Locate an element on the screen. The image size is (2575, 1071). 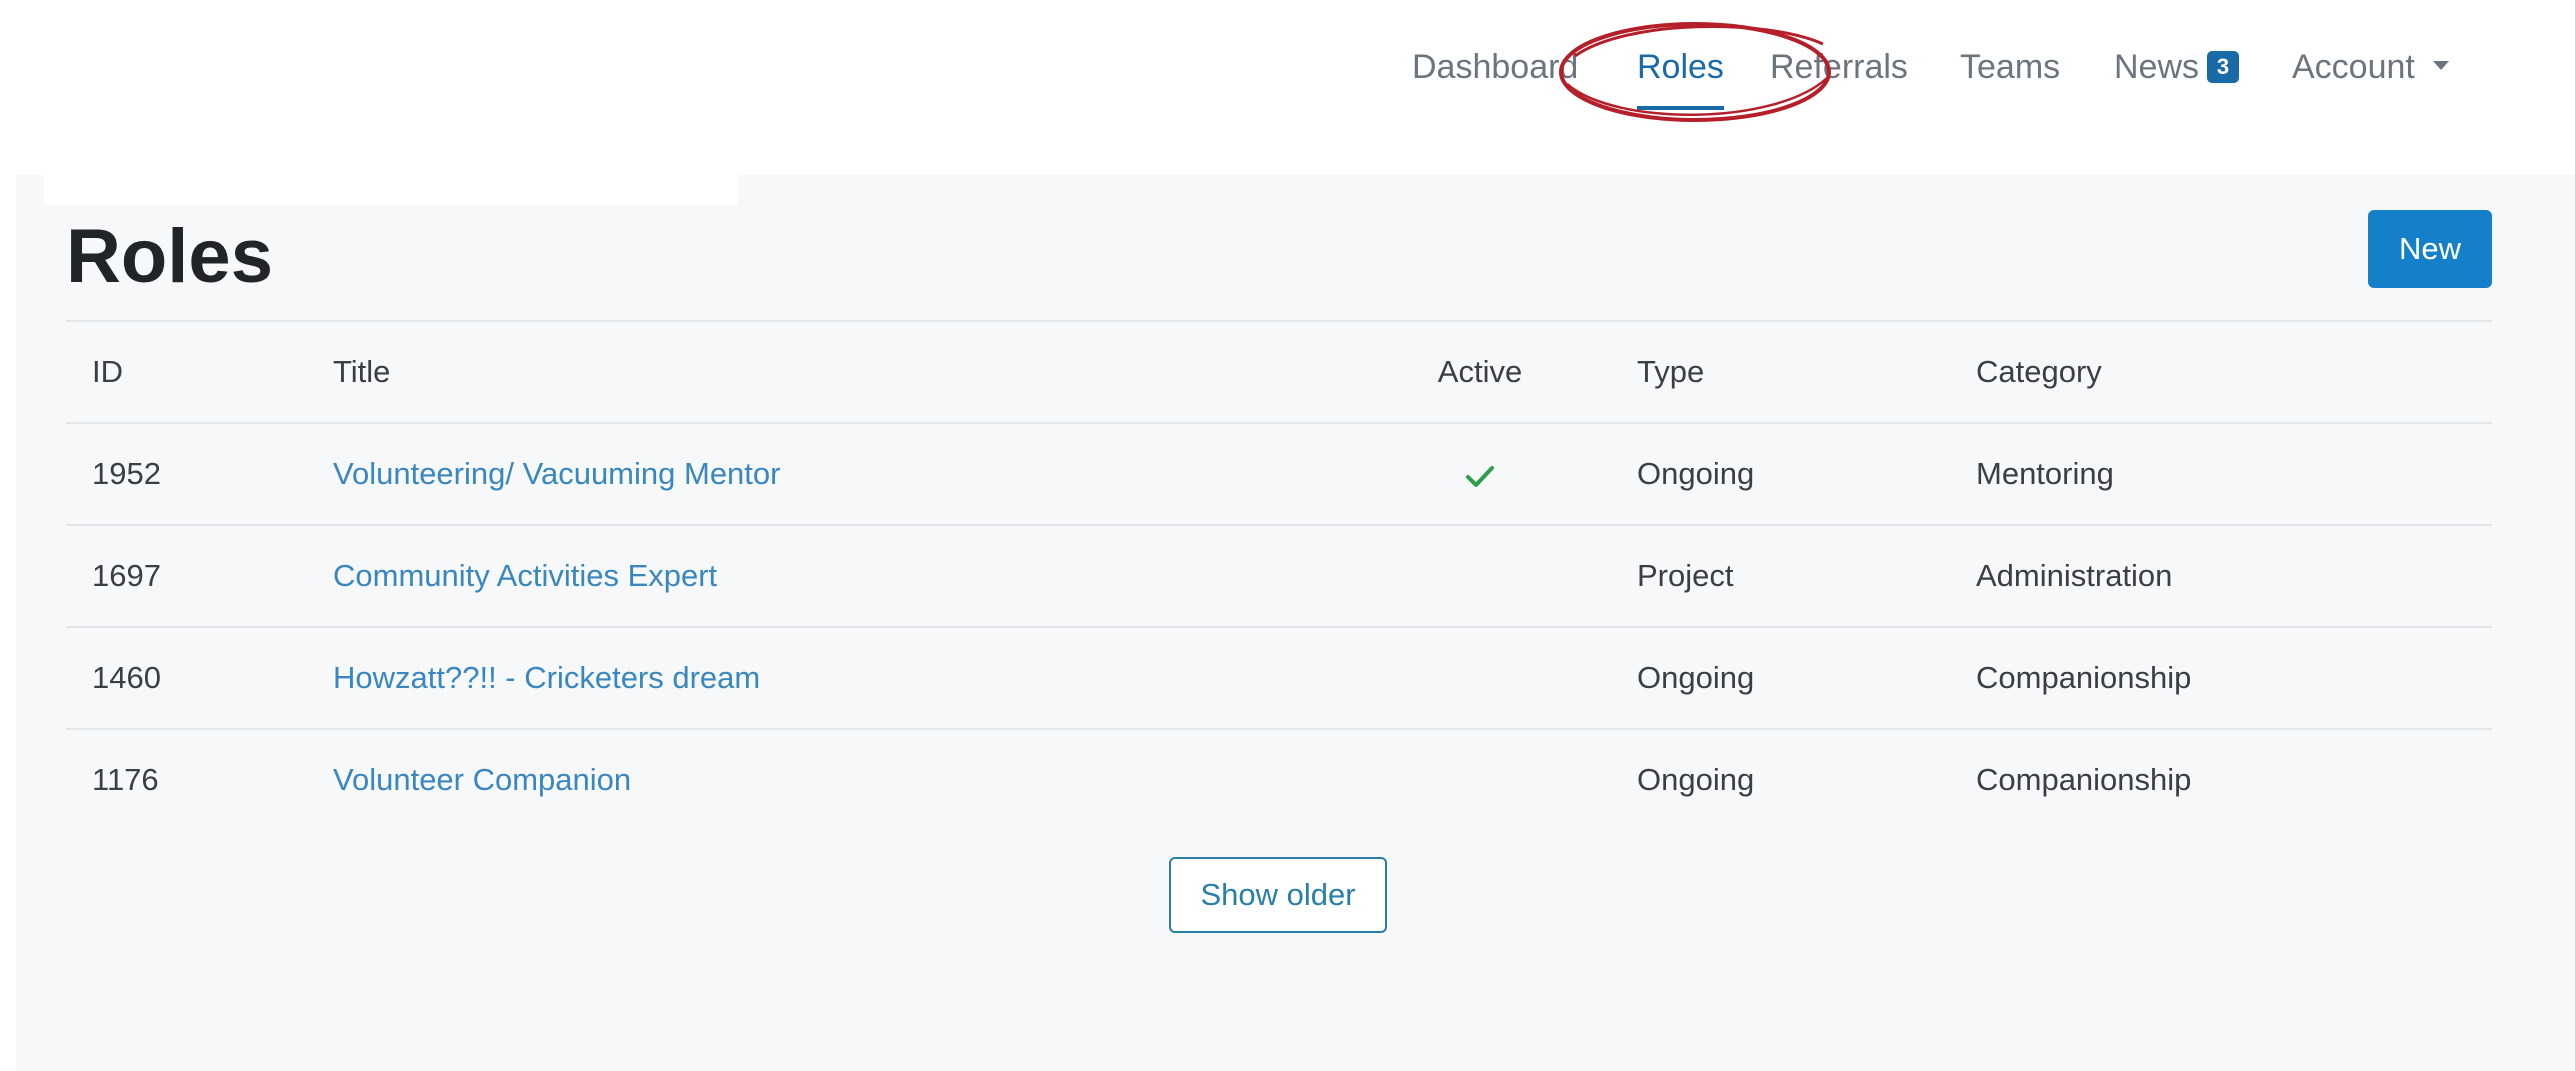
role-id: 1176 is located at coordinates (125, 779).